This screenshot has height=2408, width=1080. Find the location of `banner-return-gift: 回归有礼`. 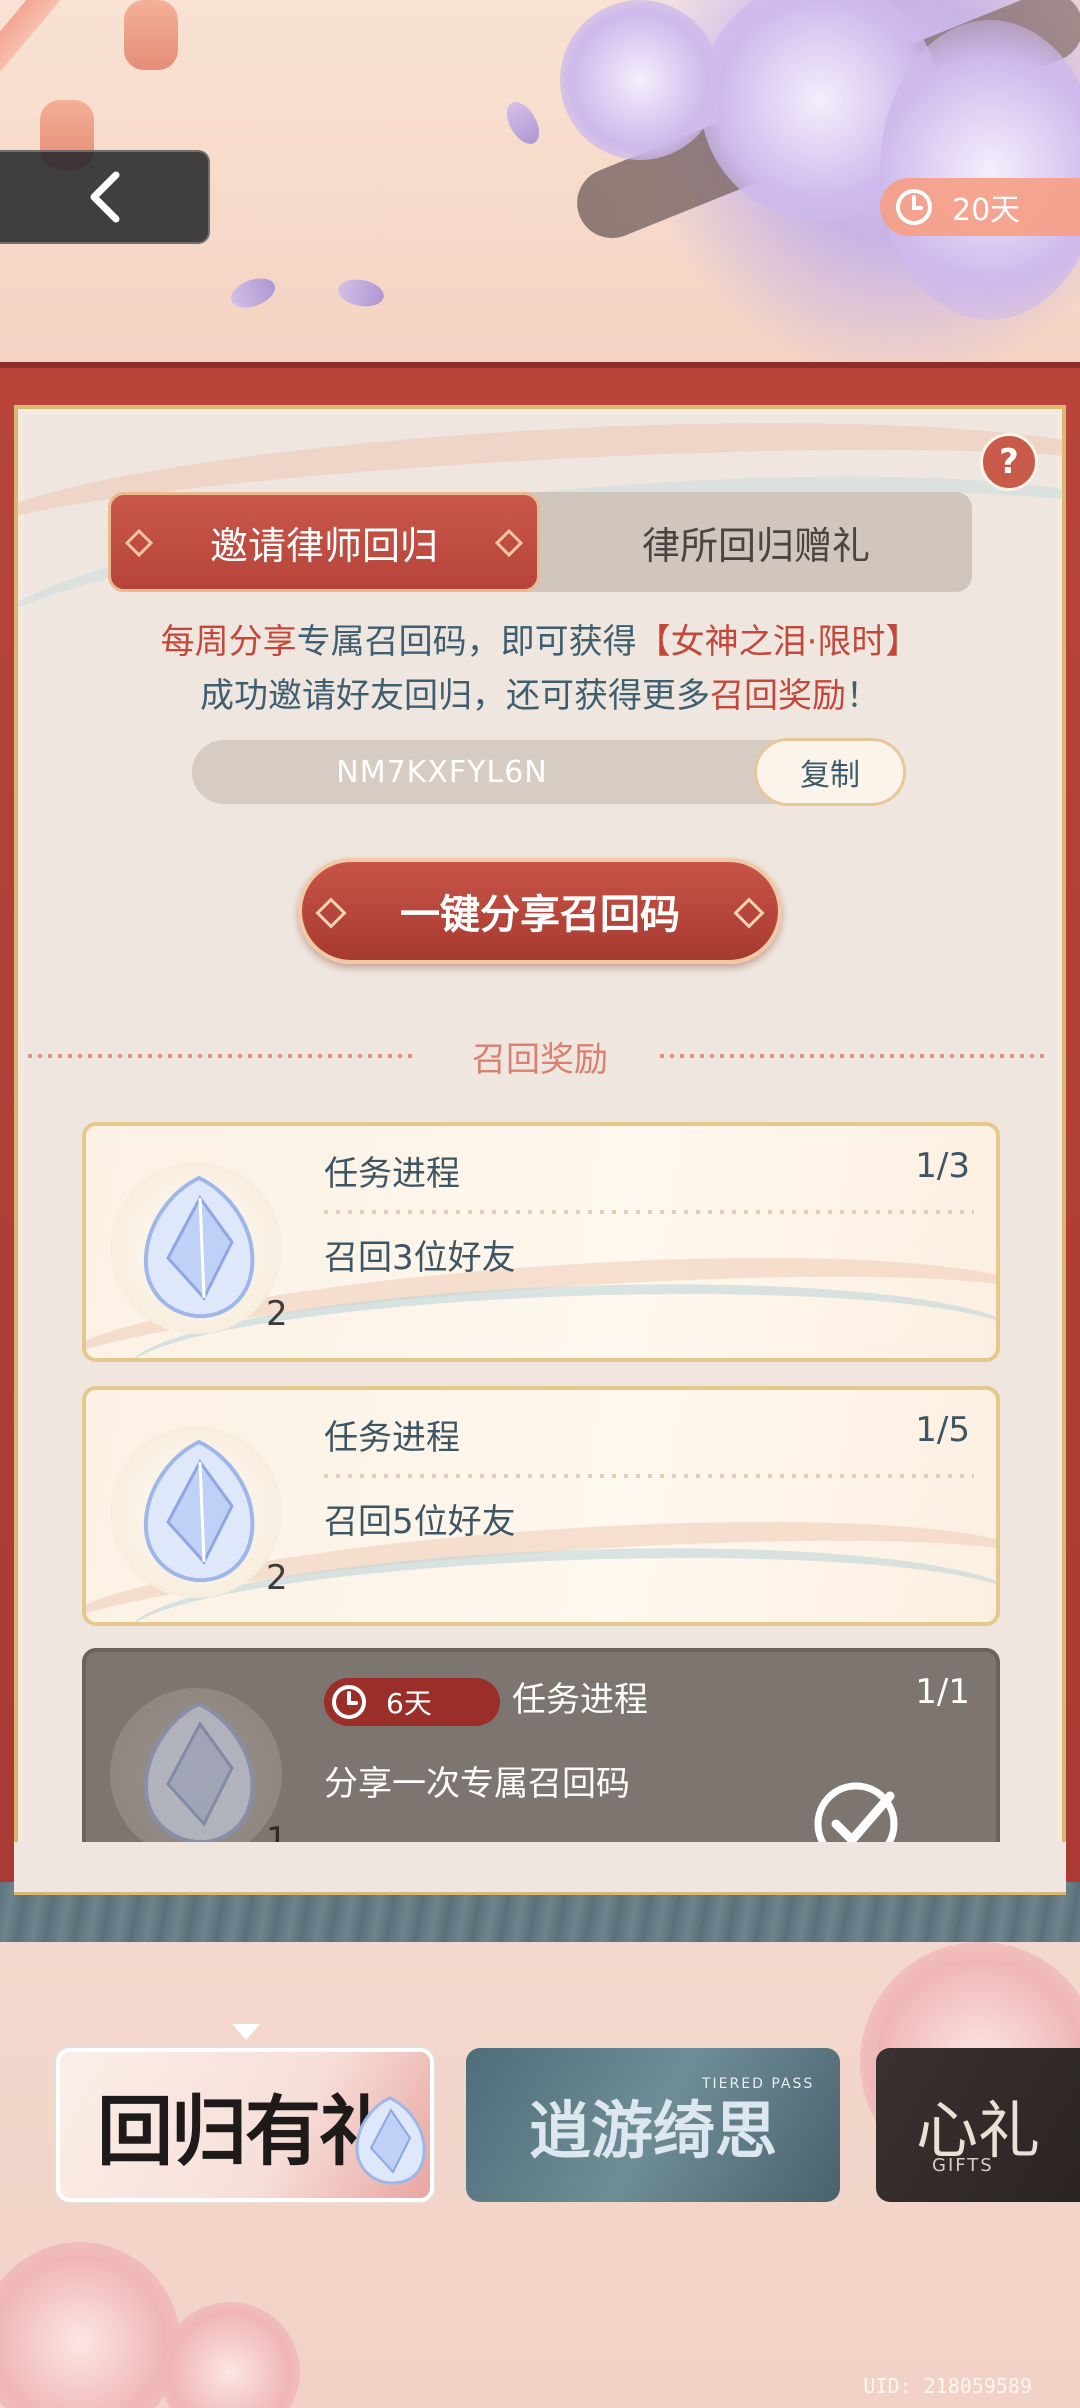

banner-return-gift: 回归有礼 is located at coordinates (245, 2125).